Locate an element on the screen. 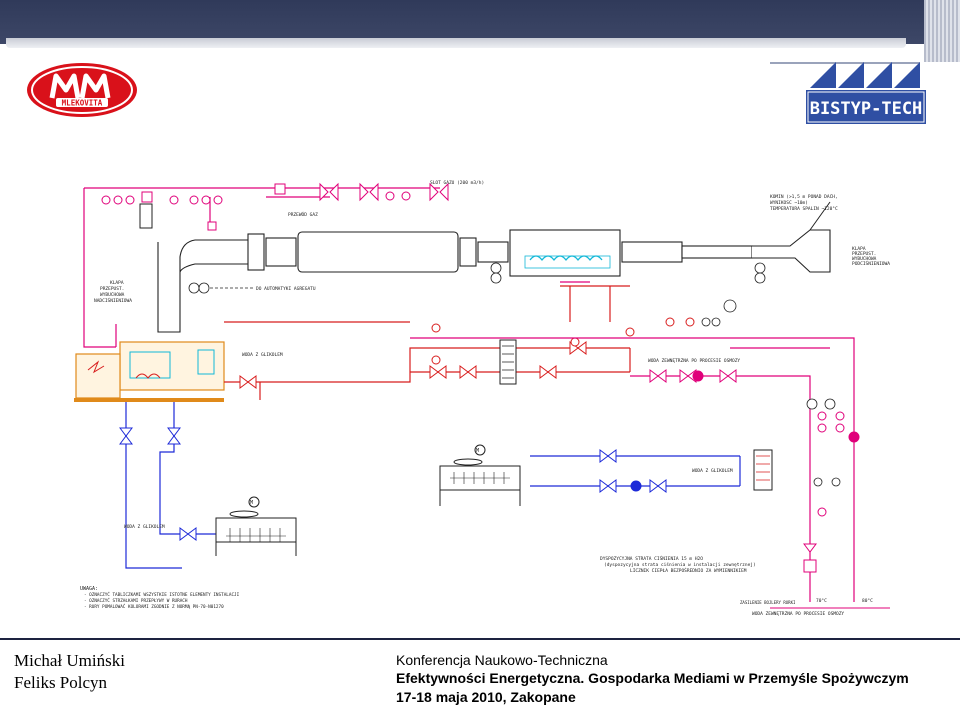 The height and width of the screenshot is (707, 960). top-bar-shadow is located at coordinates (456, 43).